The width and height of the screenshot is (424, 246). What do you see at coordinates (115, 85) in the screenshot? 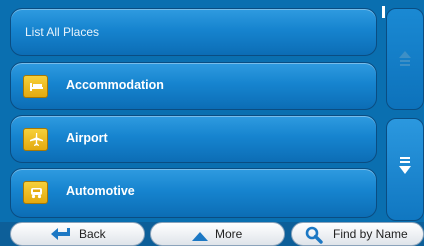
I see `category-label: Accommodation` at bounding box center [115, 85].